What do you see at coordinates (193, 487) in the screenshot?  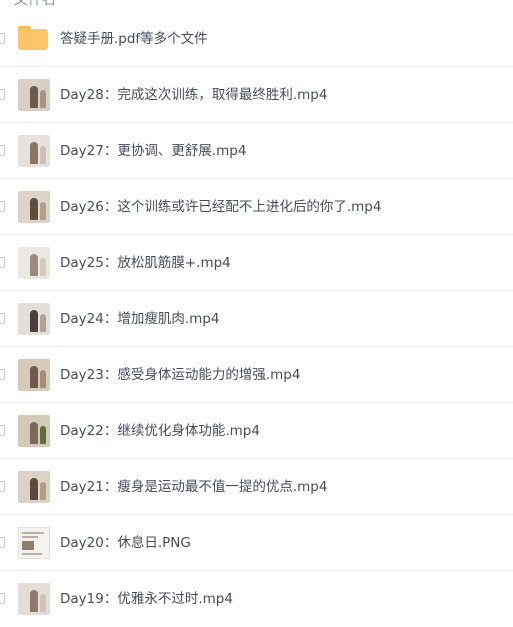 I see `file-name: Day21：瘦身是运动最不值一提的优点.mp4` at bounding box center [193, 487].